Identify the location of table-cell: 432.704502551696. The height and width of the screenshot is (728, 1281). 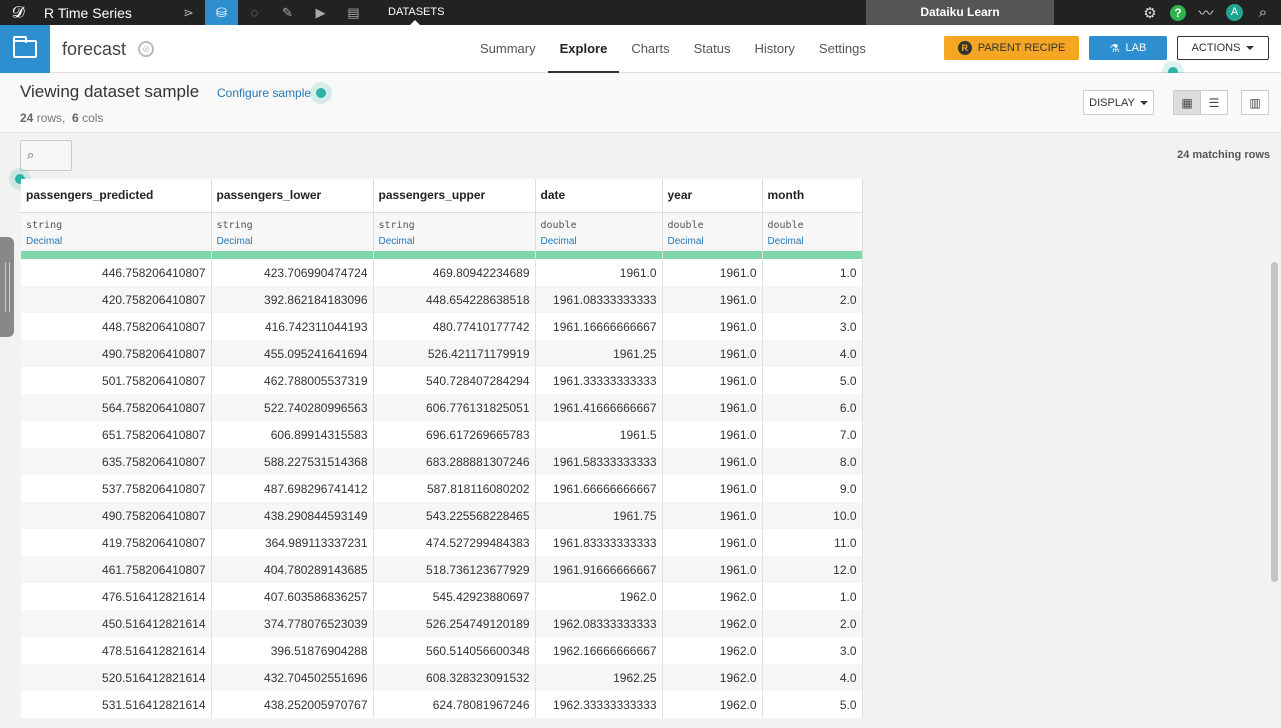
(292, 677).